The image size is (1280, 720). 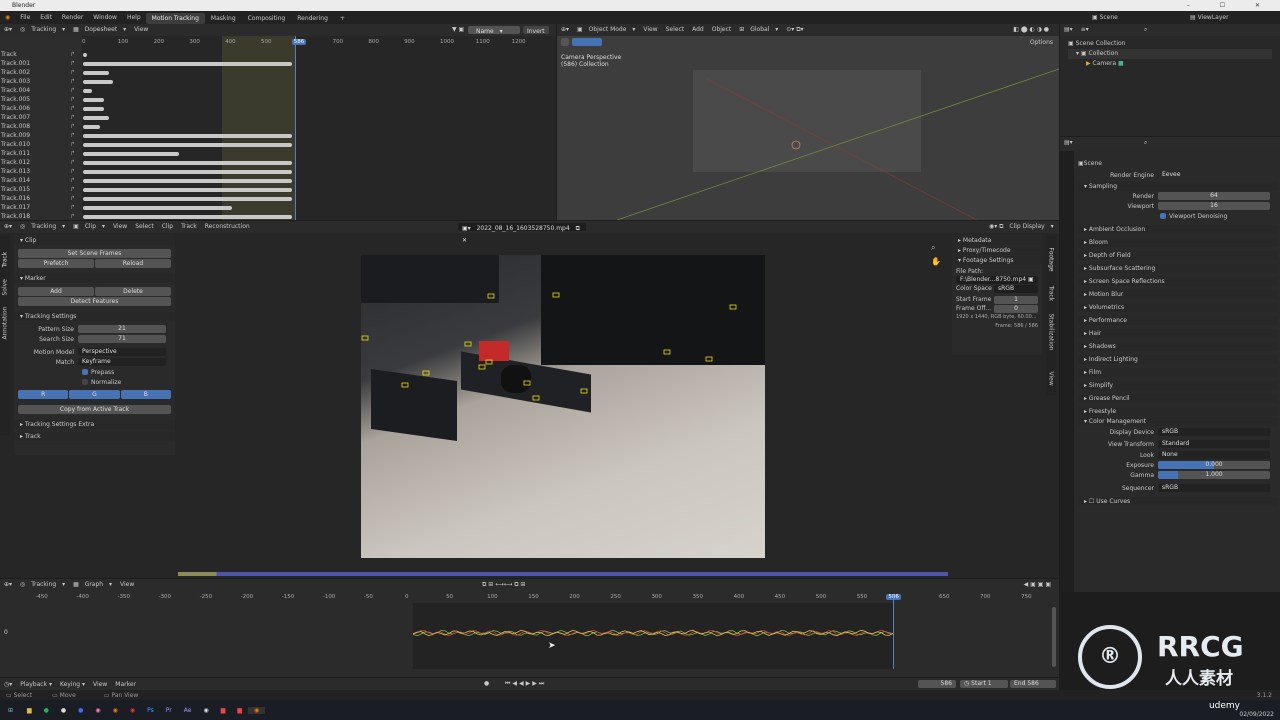 I want to click on tab-track: Track, so click(x=5, y=257).